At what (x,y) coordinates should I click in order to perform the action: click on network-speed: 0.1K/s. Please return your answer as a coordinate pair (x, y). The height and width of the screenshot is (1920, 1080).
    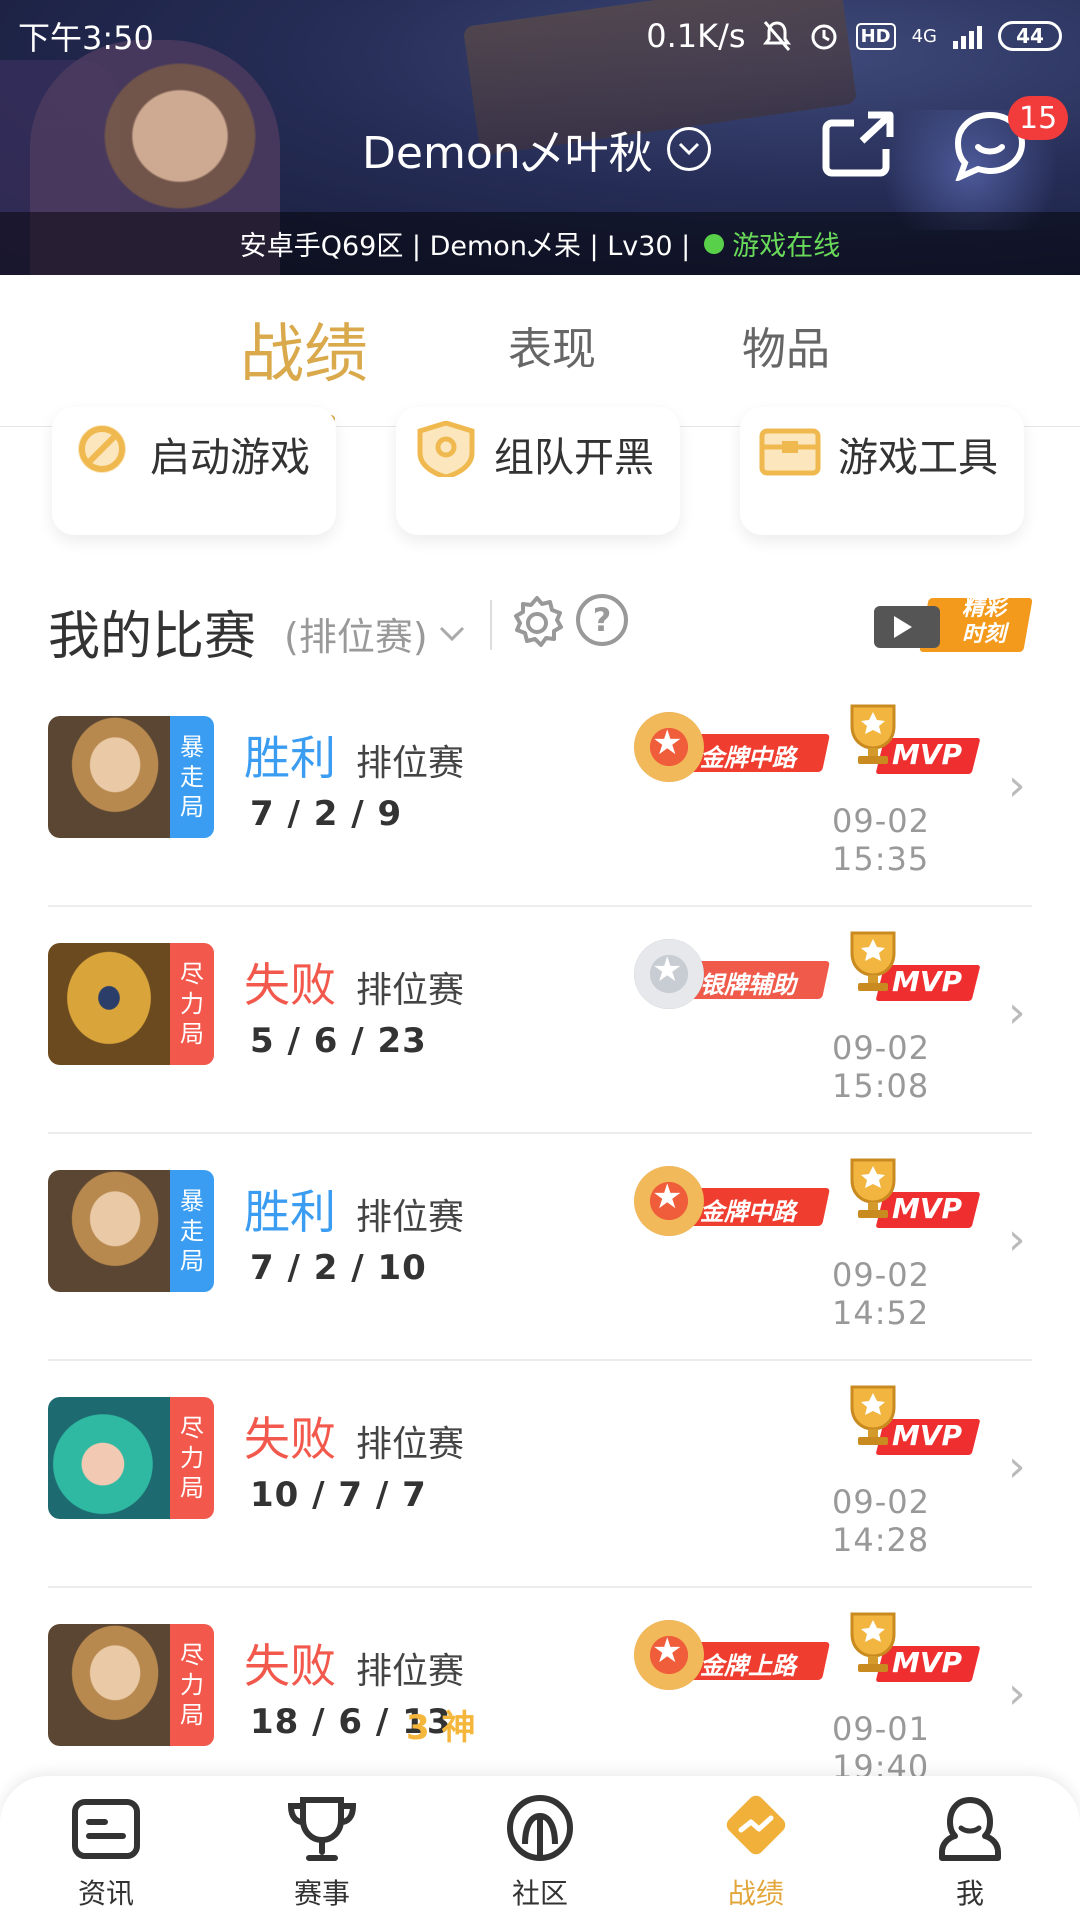
    Looking at the image, I should click on (696, 36).